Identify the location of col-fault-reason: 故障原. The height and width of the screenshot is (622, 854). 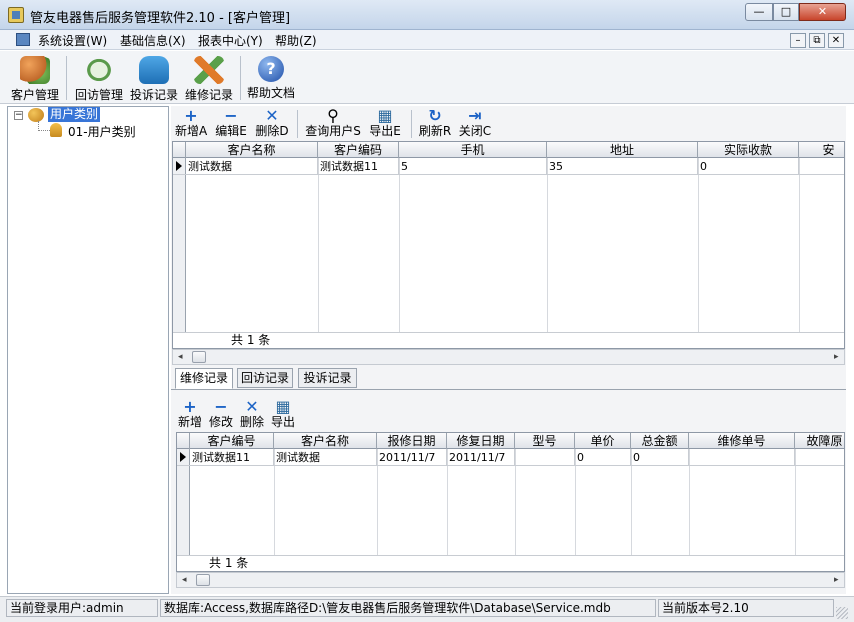
(819, 441).